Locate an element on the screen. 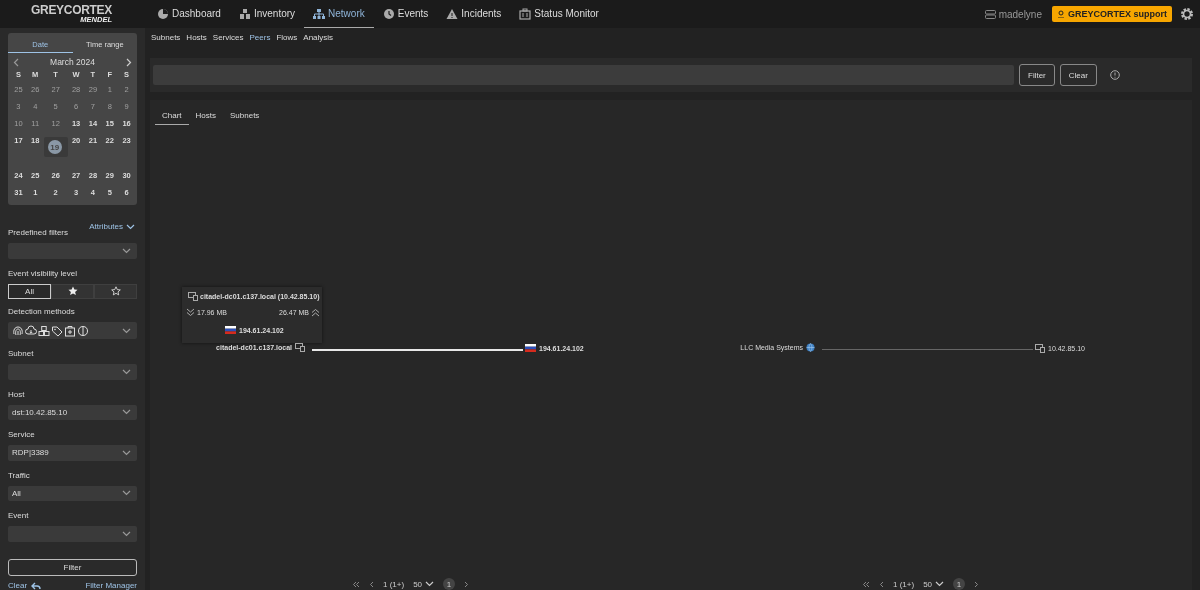  outline-star-filter-button is located at coordinates (115, 291).